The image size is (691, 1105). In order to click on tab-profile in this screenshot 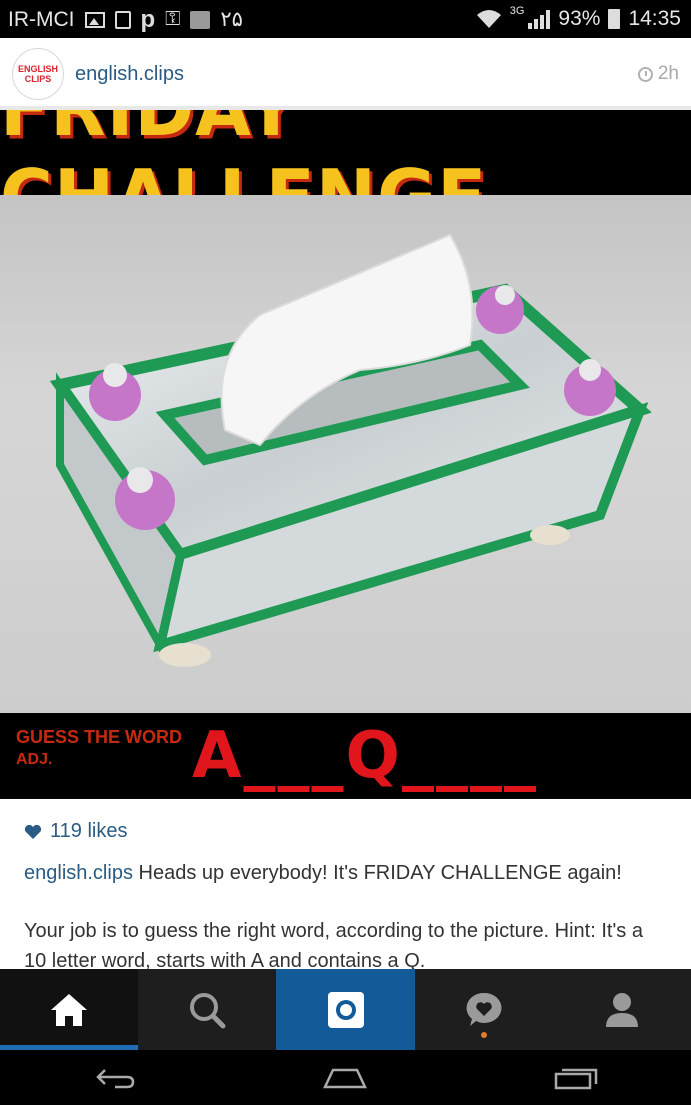, I will do `click(622, 1009)`.